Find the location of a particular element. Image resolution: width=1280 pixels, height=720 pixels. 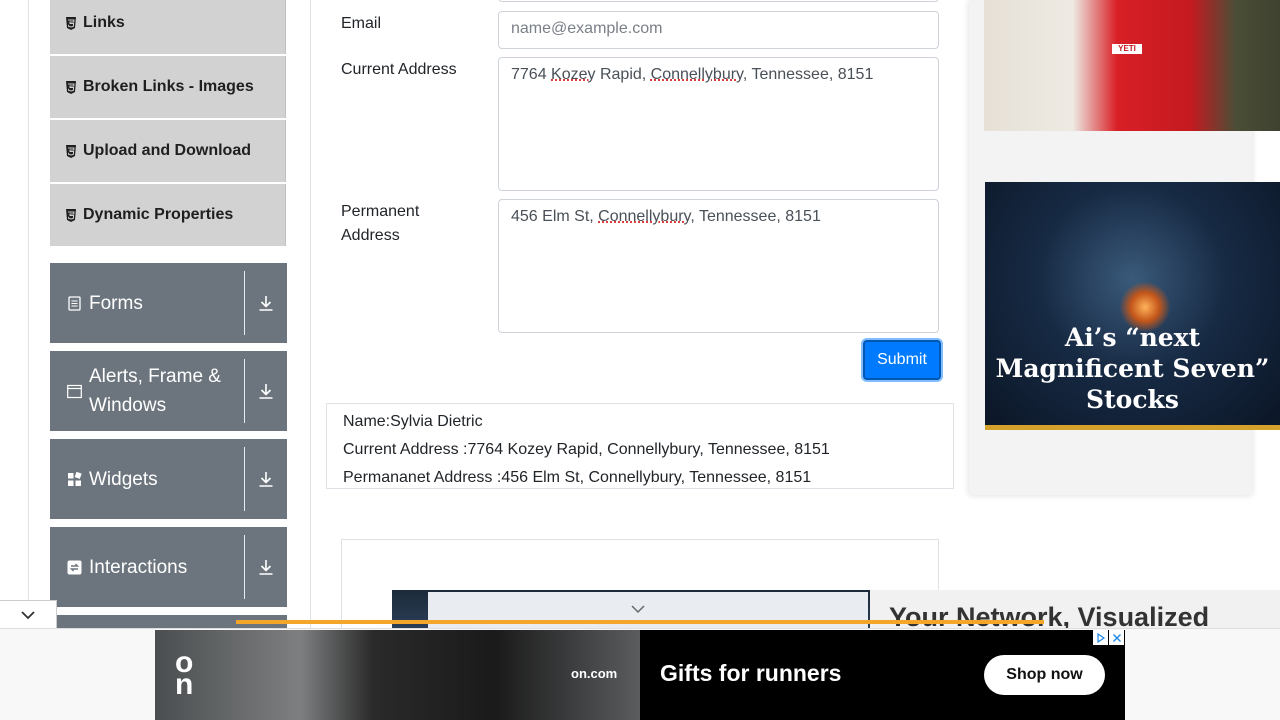

sidebar-right-border is located at coordinates (310, 360).